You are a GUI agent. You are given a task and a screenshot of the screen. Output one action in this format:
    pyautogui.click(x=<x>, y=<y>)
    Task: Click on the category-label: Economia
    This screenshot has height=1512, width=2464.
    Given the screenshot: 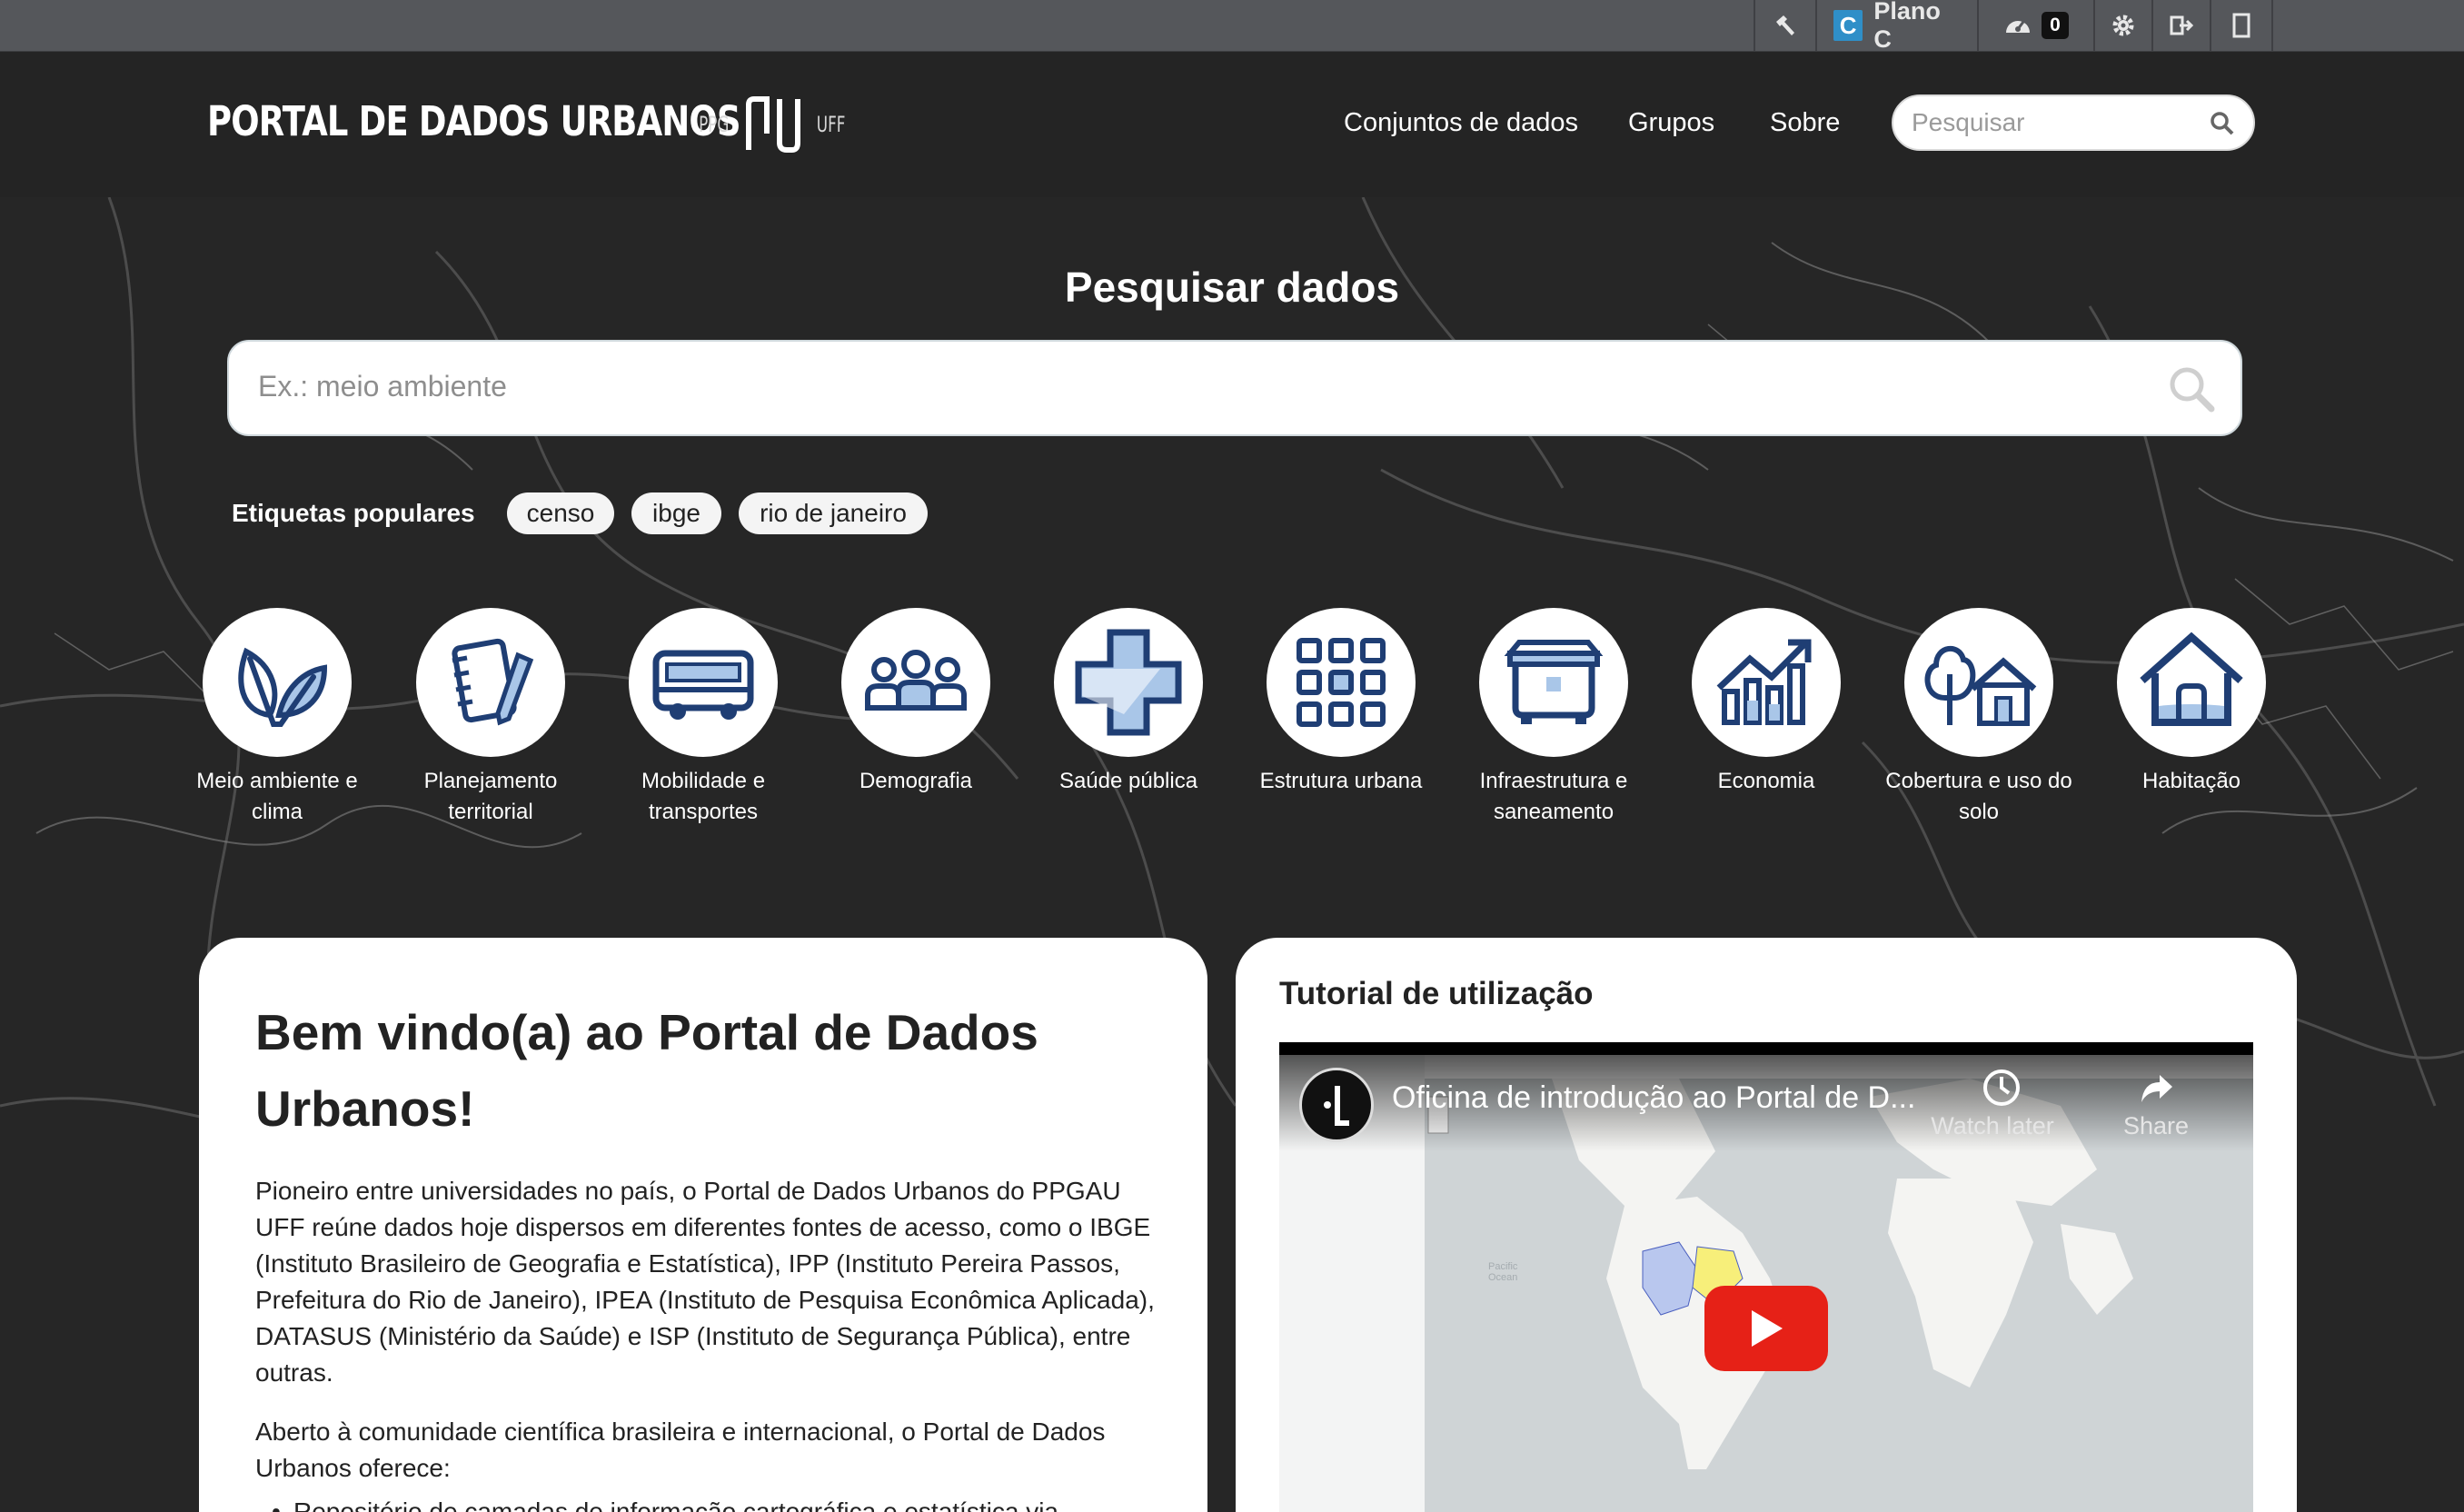 What is the action you would take?
    pyautogui.click(x=1766, y=781)
    